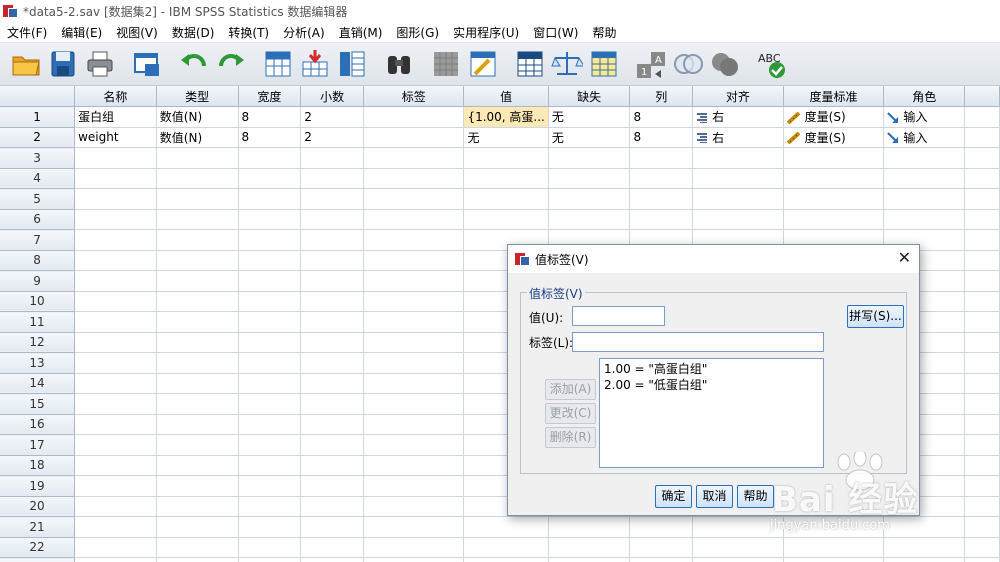  Describe the element at coordinates (38, 178) in the screenshot. I see `row-number: 4` at that location.